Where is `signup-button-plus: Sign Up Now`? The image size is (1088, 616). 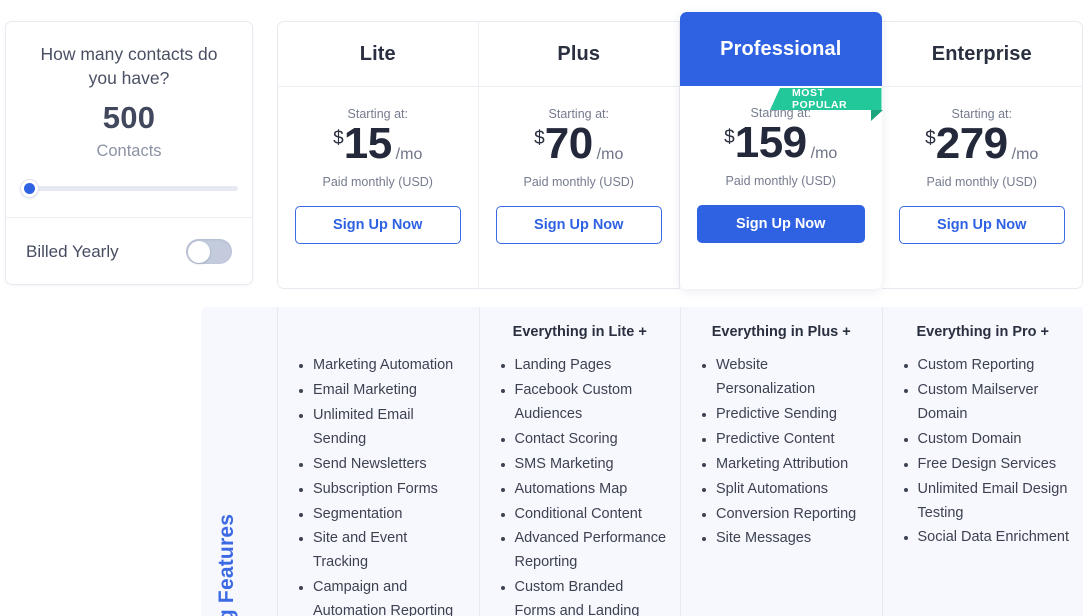
signup-button-plus: Sign Up Now is located at coordinates (578, 224).